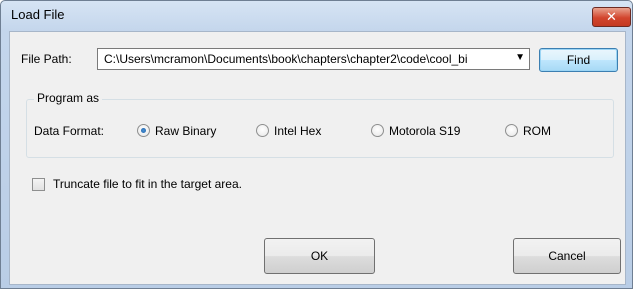 The height and width of the screenshot is (289, 633). I want to click on dialog-title: Load File, so click(38, 14).